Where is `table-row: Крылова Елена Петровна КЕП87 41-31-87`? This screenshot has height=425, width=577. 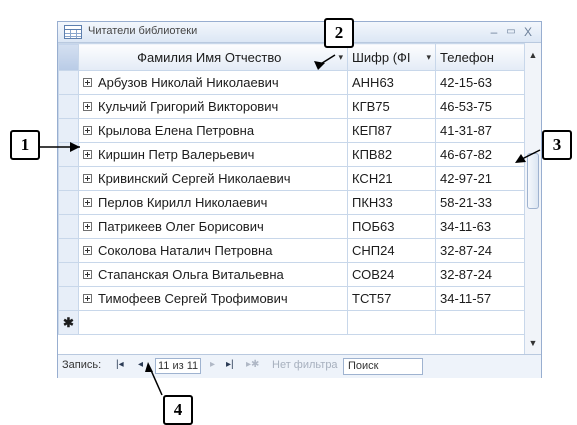 table-row: Крылова Елена Петровна КЕП87 41-31-87 is located at coordinates (291, 130).